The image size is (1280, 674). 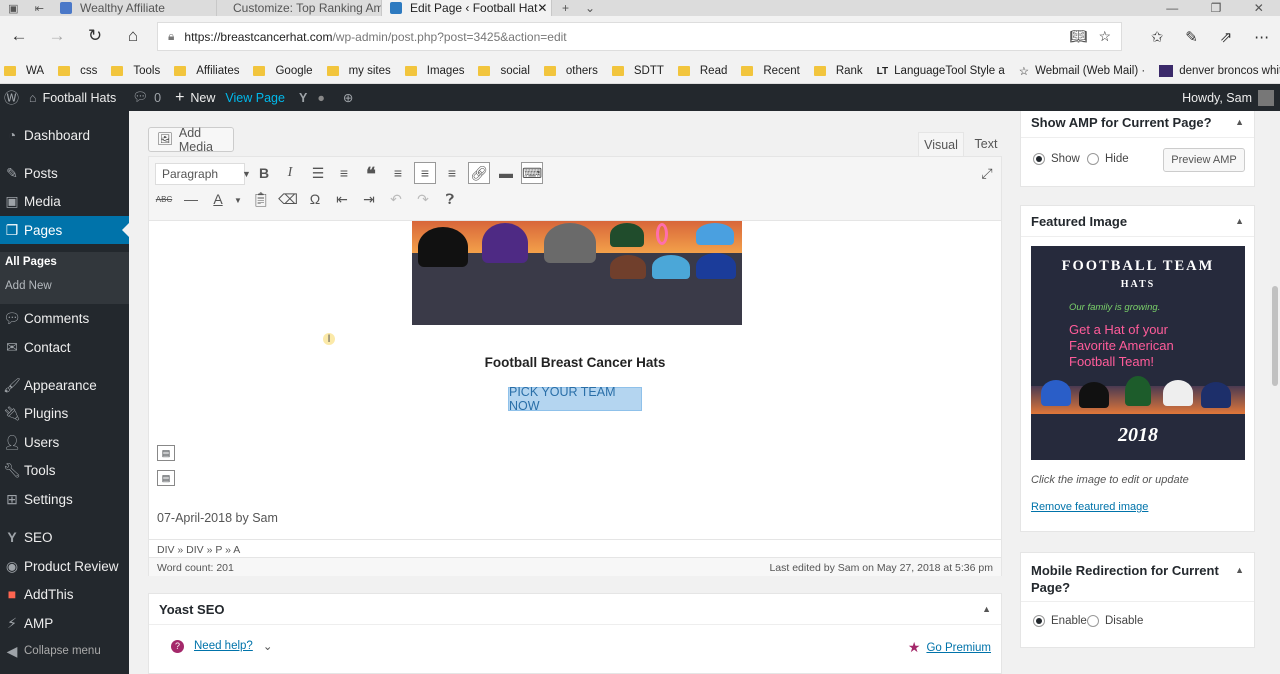 I want to click on menu-product-review: ◉ Product Review, so click(x=64, y=566).